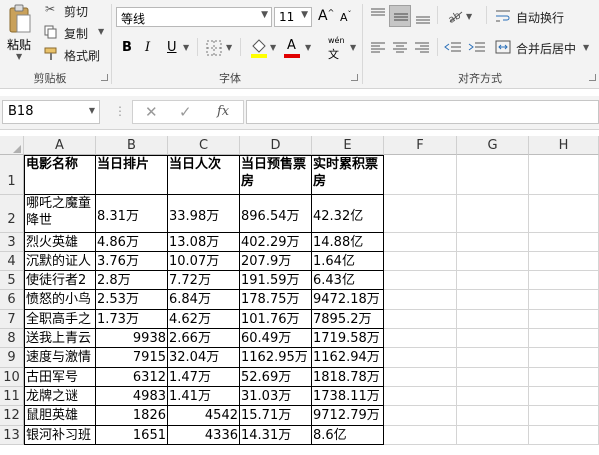 This screenshot has width=599, height=455. Describe the element at coordinates (422, 48) in the screenshot. I see `align-right-icon` at that location.